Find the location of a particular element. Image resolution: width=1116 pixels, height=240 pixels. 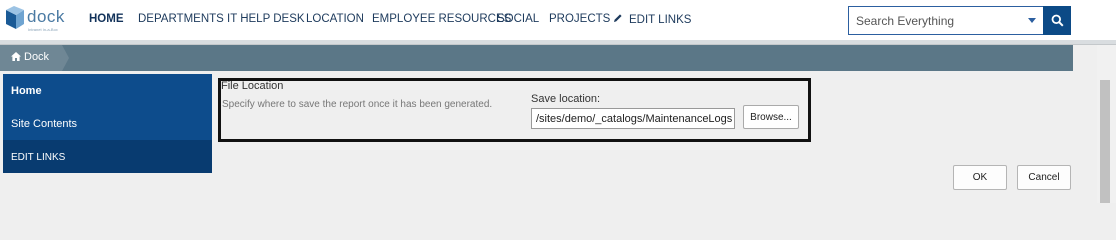

breadcrumb-label: Dock is located at coordinates (37, 57).